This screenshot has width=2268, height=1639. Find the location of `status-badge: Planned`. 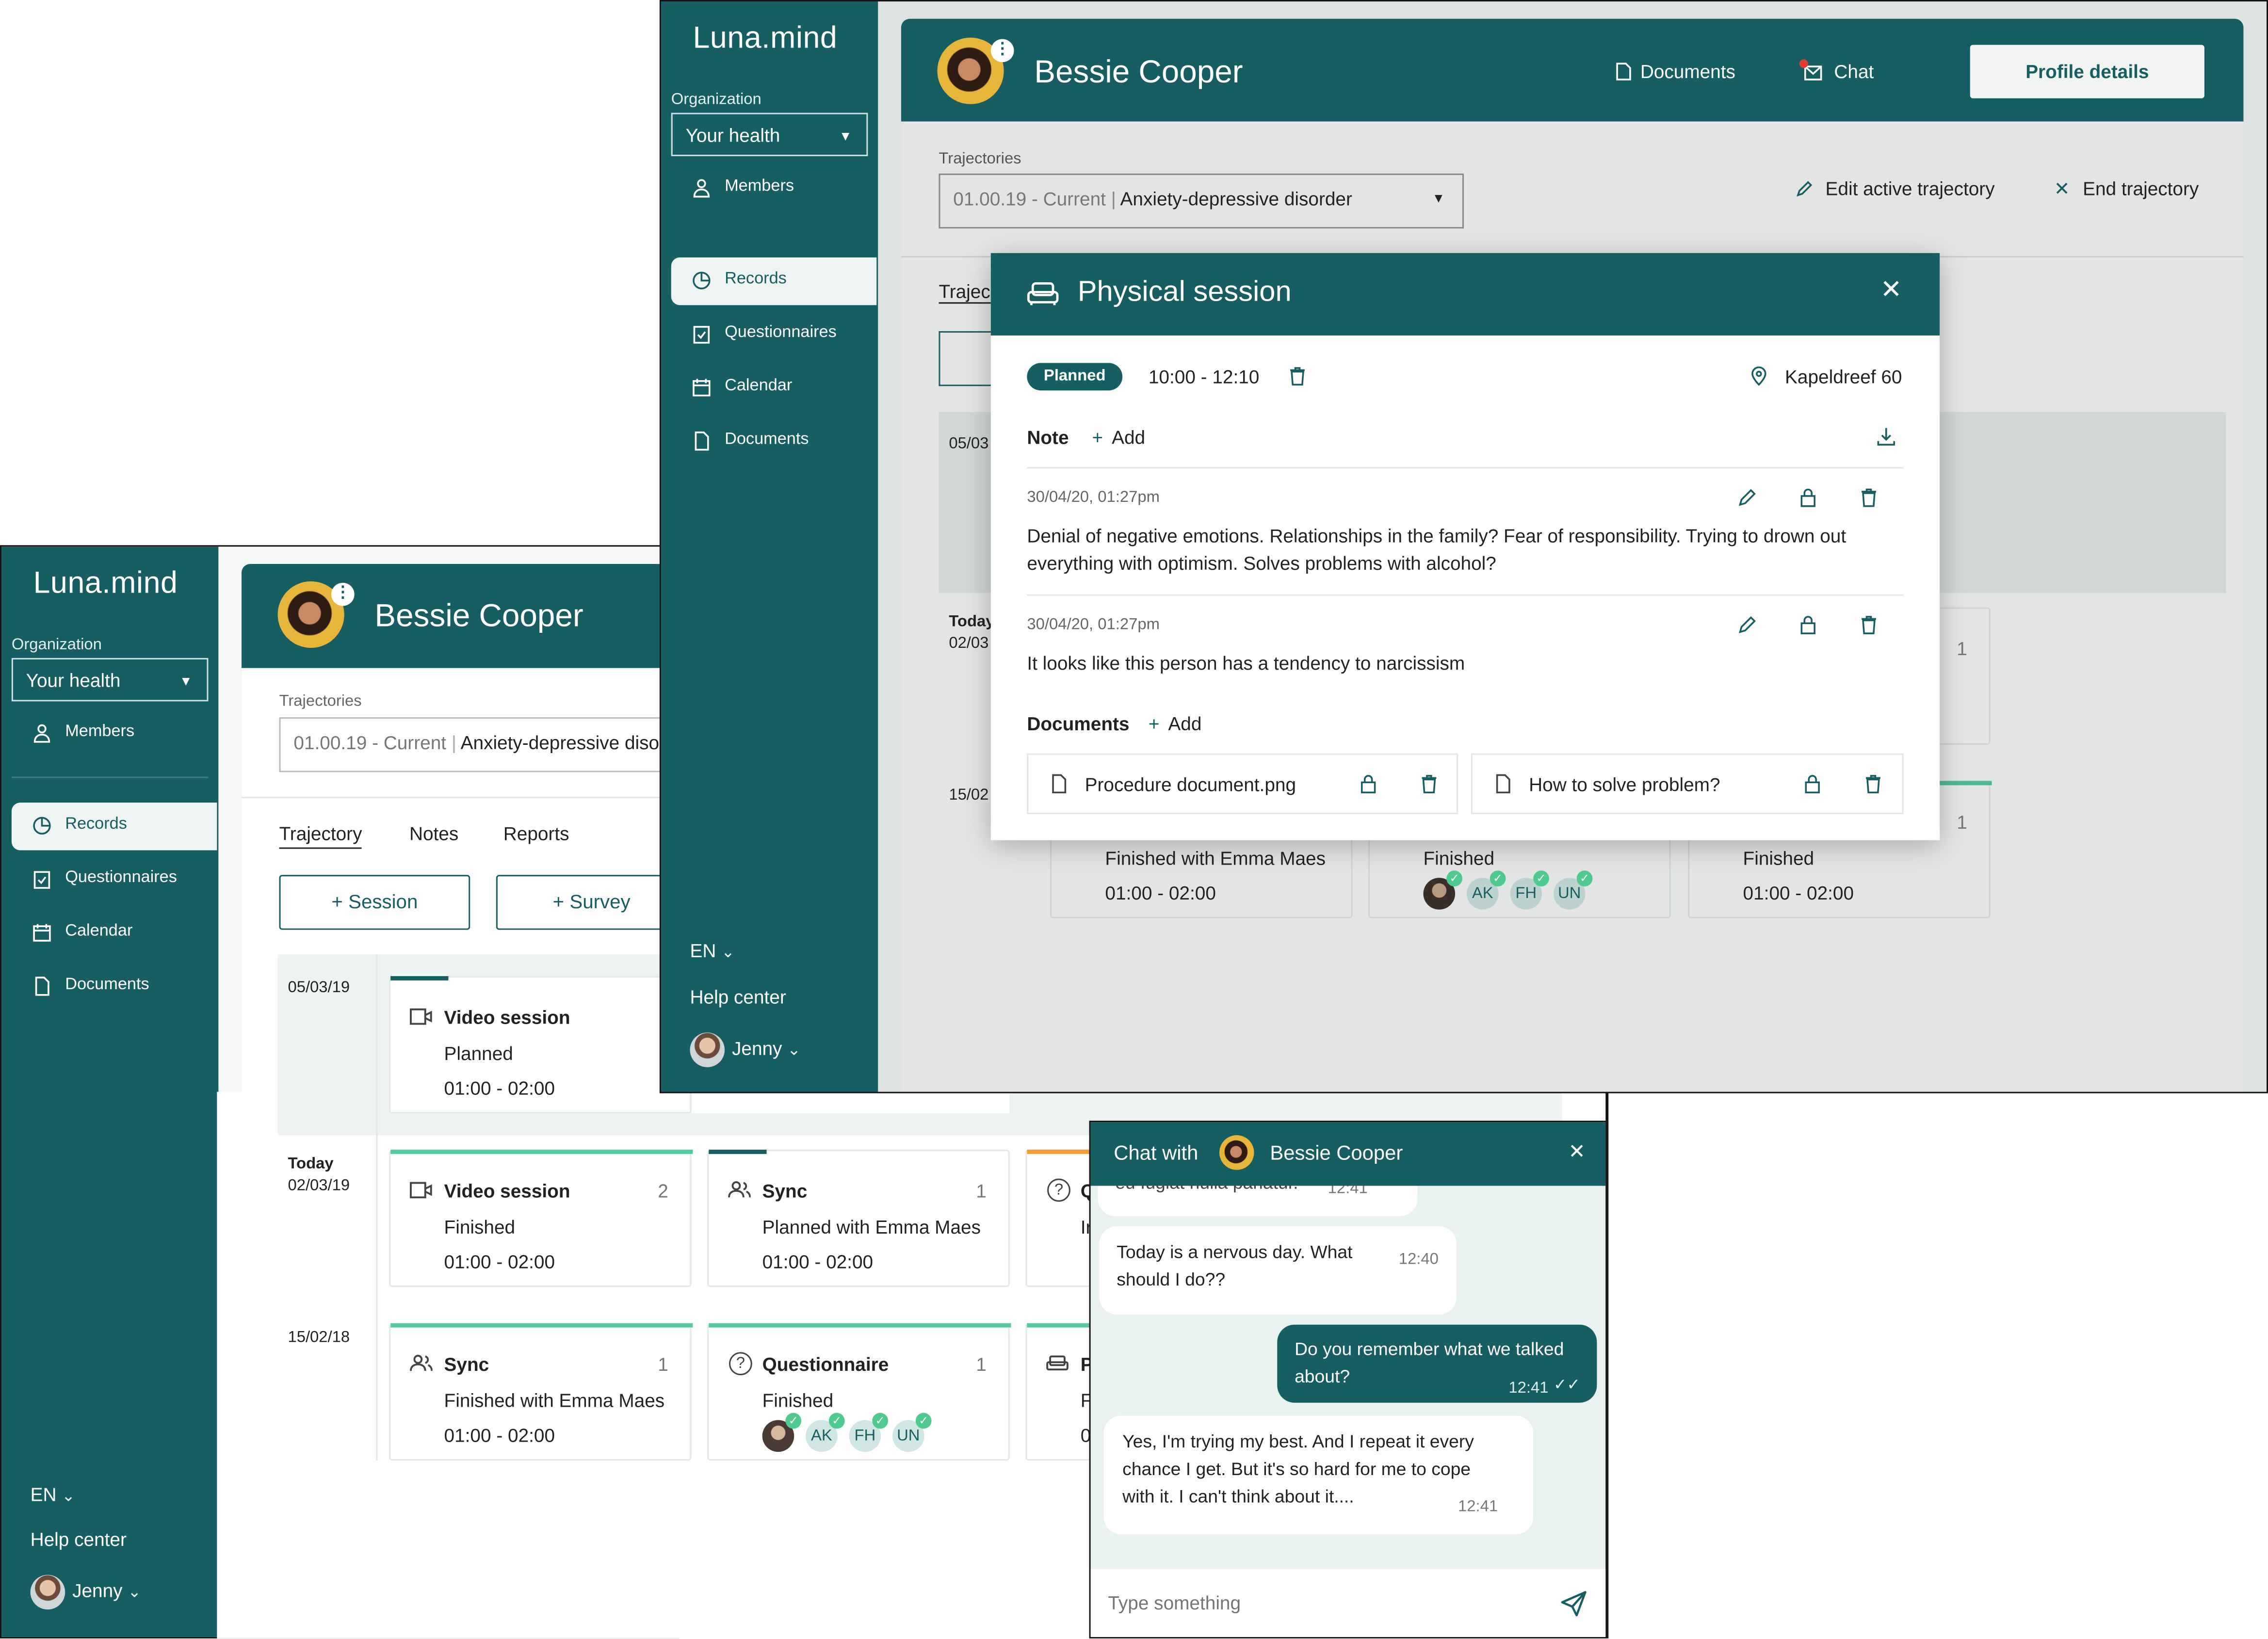

status-badge: Planned is located at coordinates (1075, 377).